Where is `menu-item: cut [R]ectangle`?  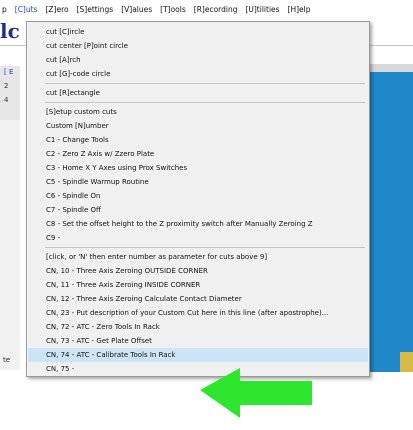
menu-item: cut [R]ectangle is located at coordinates (198, 93).